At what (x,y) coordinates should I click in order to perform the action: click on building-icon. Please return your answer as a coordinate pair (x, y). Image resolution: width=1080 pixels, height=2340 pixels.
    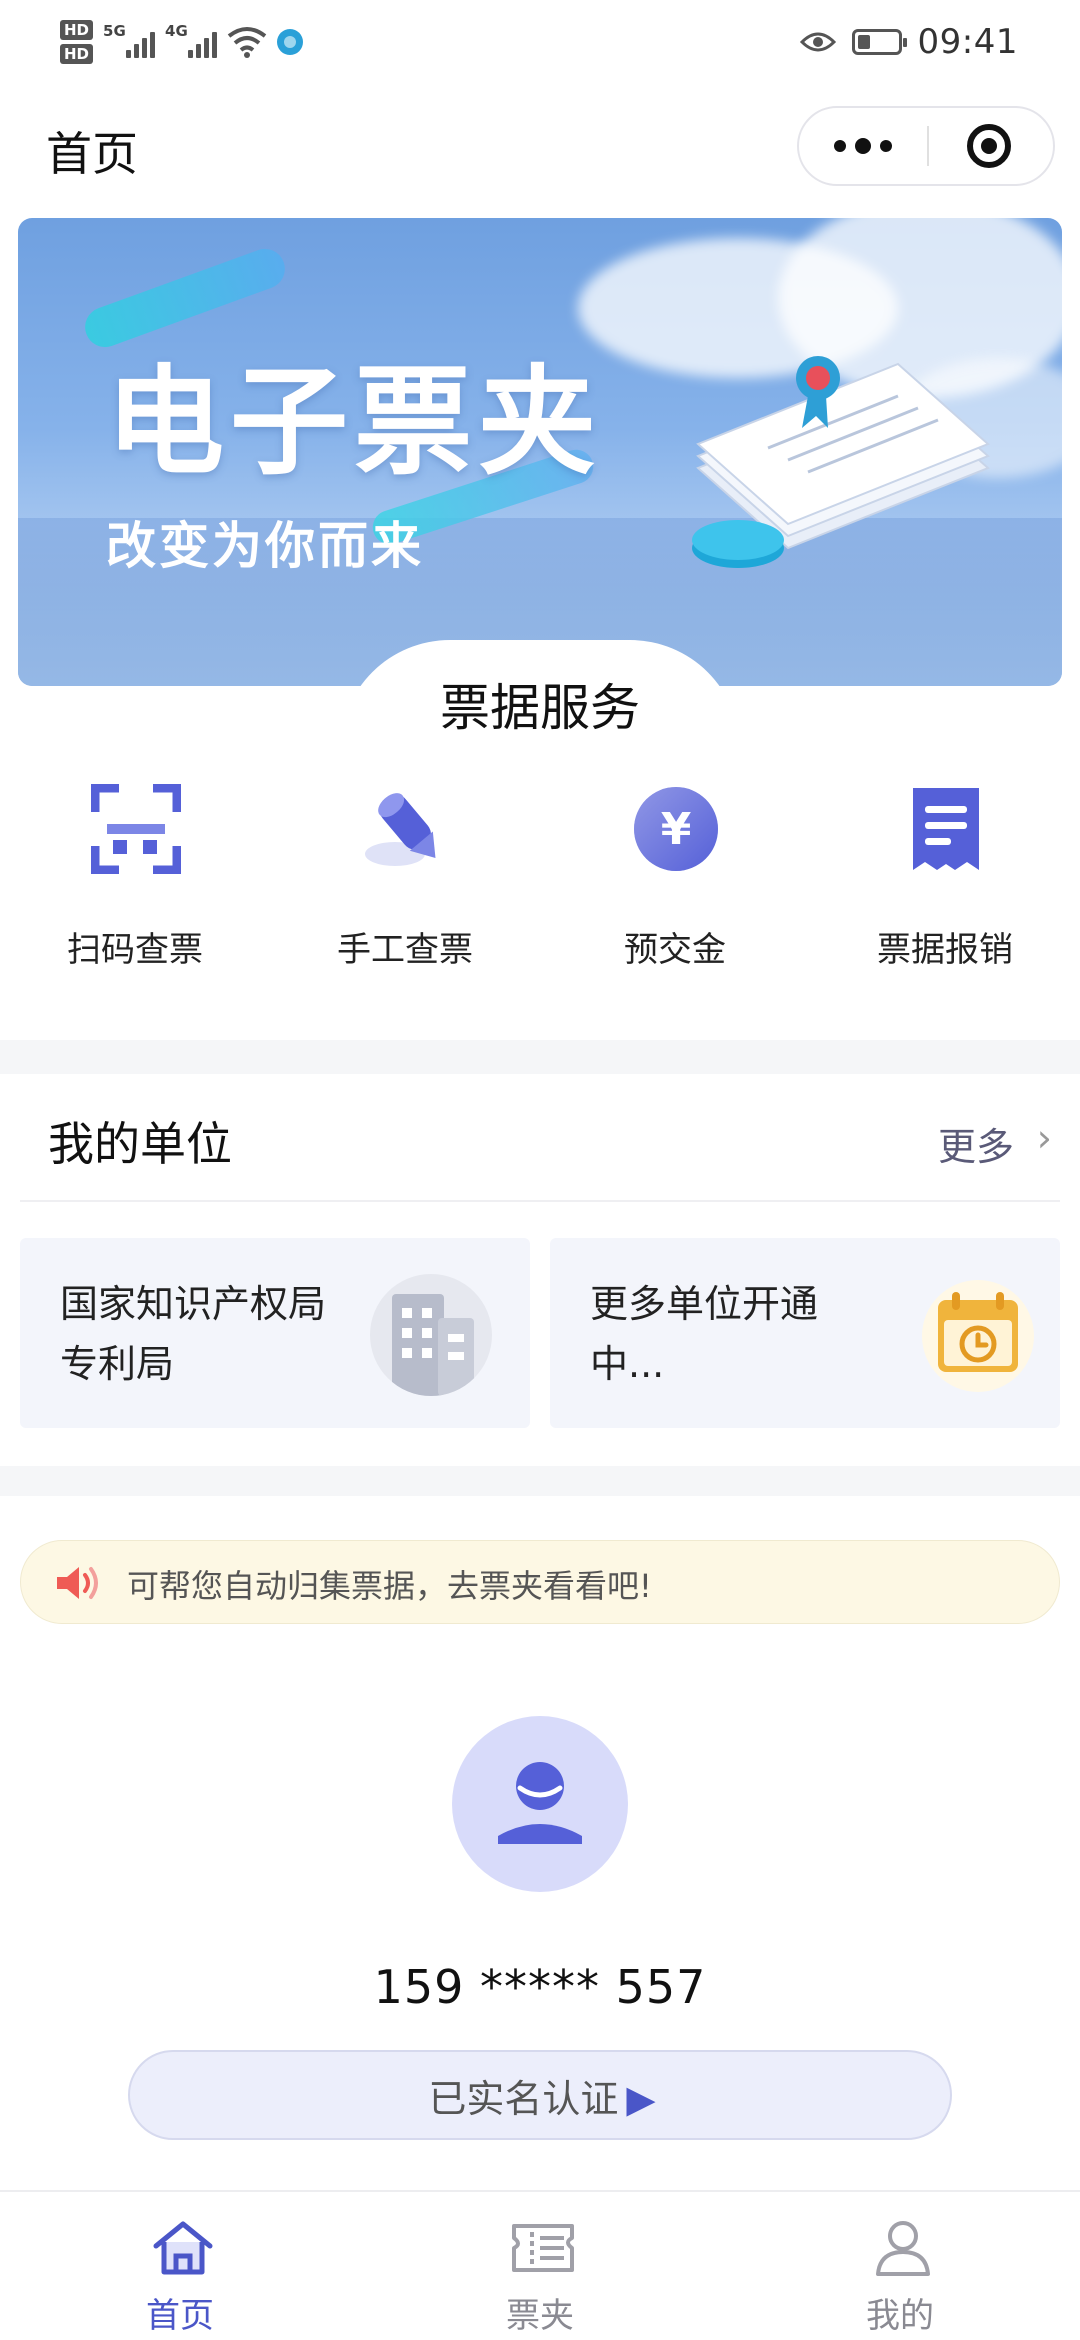
    Looking at the image, I should click on (431, 1335).